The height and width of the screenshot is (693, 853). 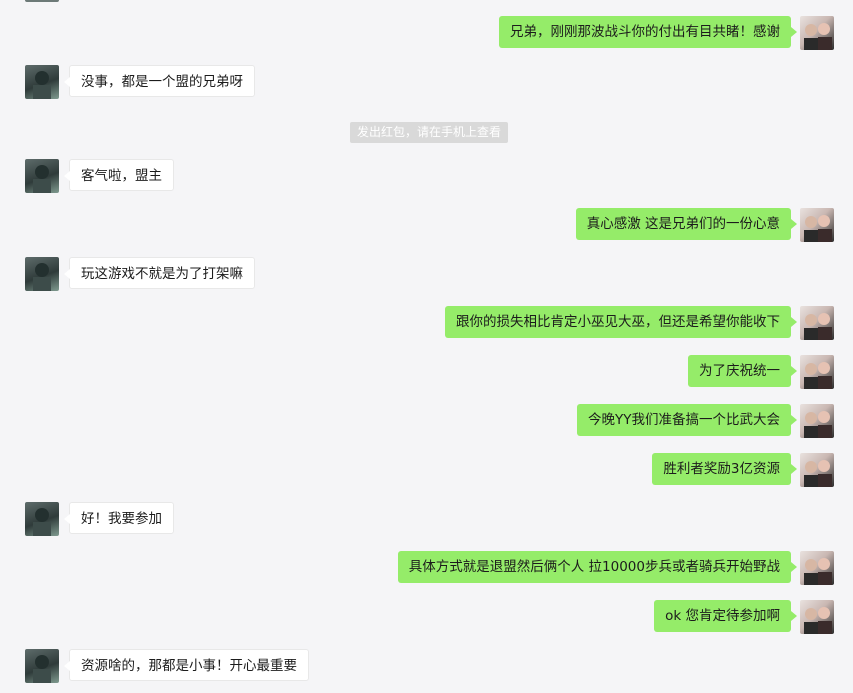 I want to click on message-bubble-incoming: 好！我要参加, so click(x=119, y=518).